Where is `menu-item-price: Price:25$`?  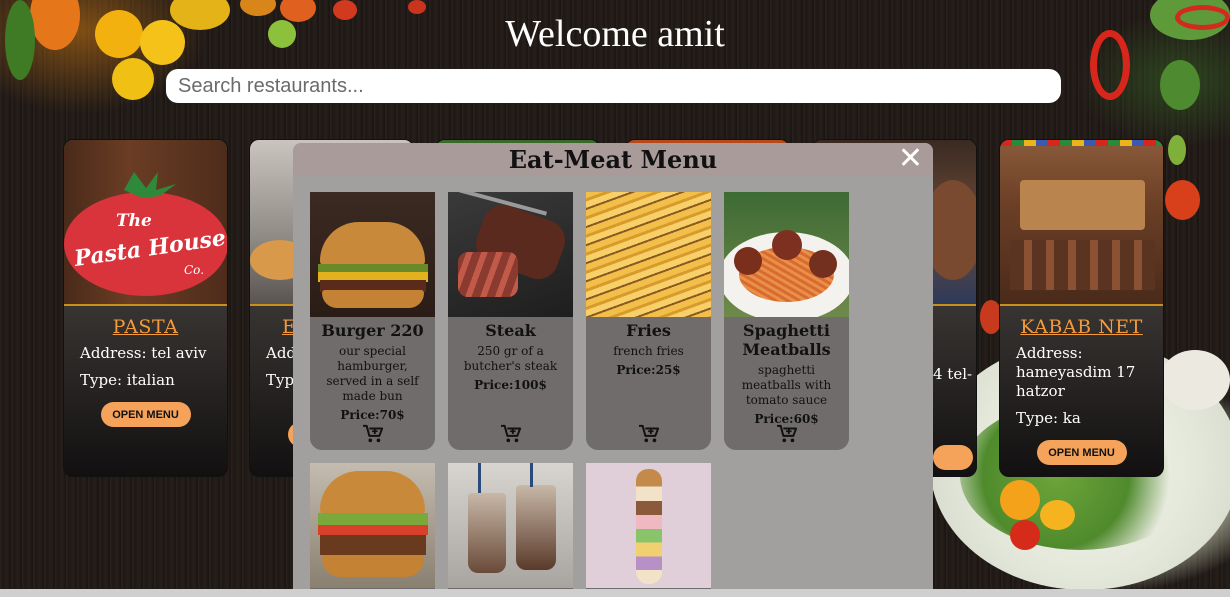
menu-item-price: Price:25$ is located at coordinates (648, 370).